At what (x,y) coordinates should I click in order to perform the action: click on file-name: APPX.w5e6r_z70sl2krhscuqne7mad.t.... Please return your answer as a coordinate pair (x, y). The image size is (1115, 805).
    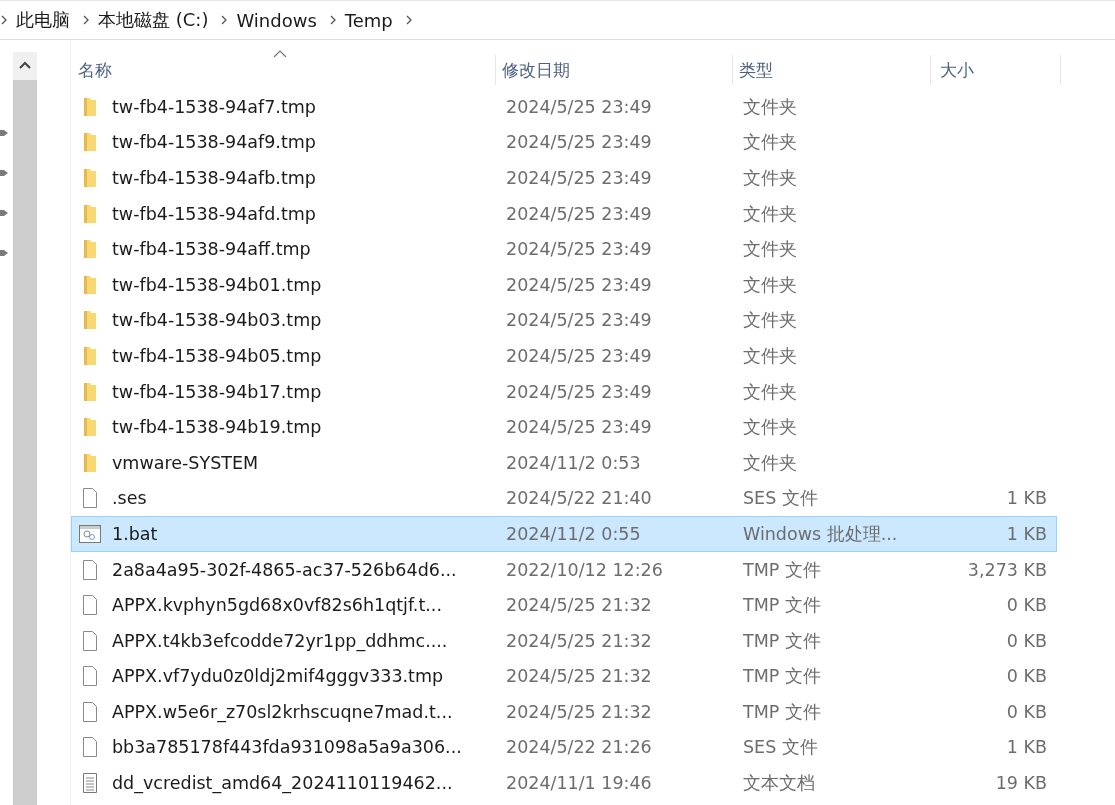
    Looking at the image, I should click on (282, 711).